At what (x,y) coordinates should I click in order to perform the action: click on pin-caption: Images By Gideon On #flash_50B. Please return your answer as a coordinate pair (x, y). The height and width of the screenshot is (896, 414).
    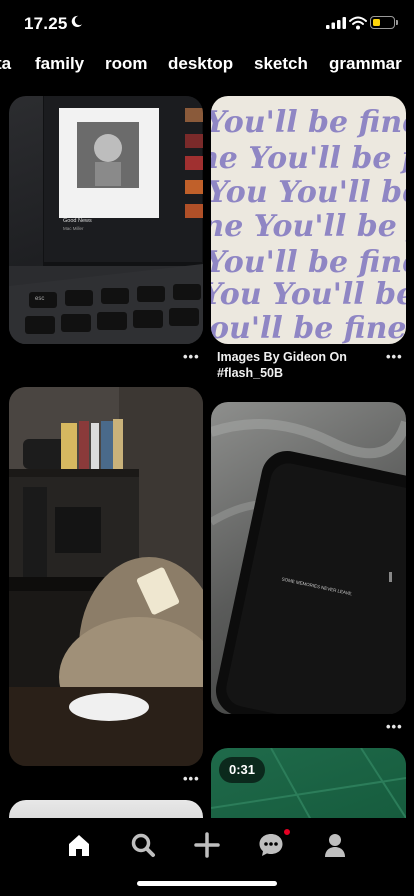
    Looking at the image, I should click on (299, 365).